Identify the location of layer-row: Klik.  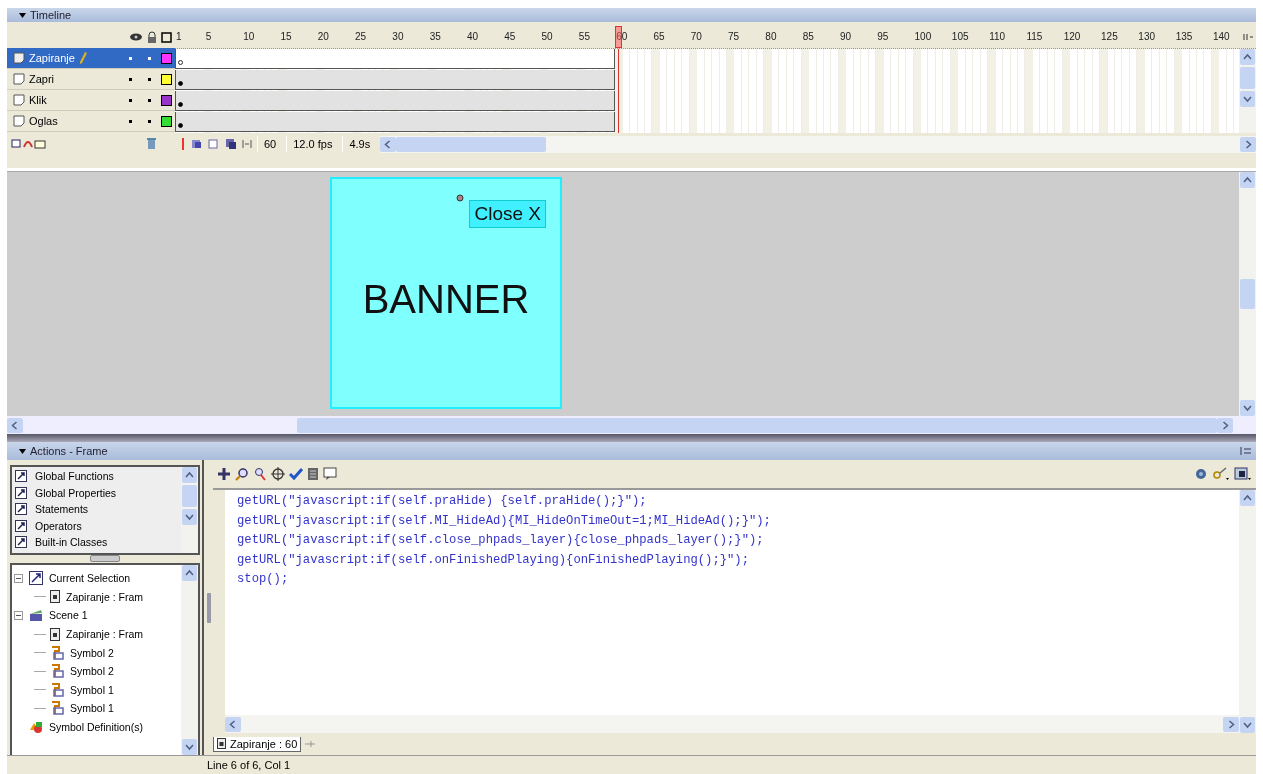
(91, 100).